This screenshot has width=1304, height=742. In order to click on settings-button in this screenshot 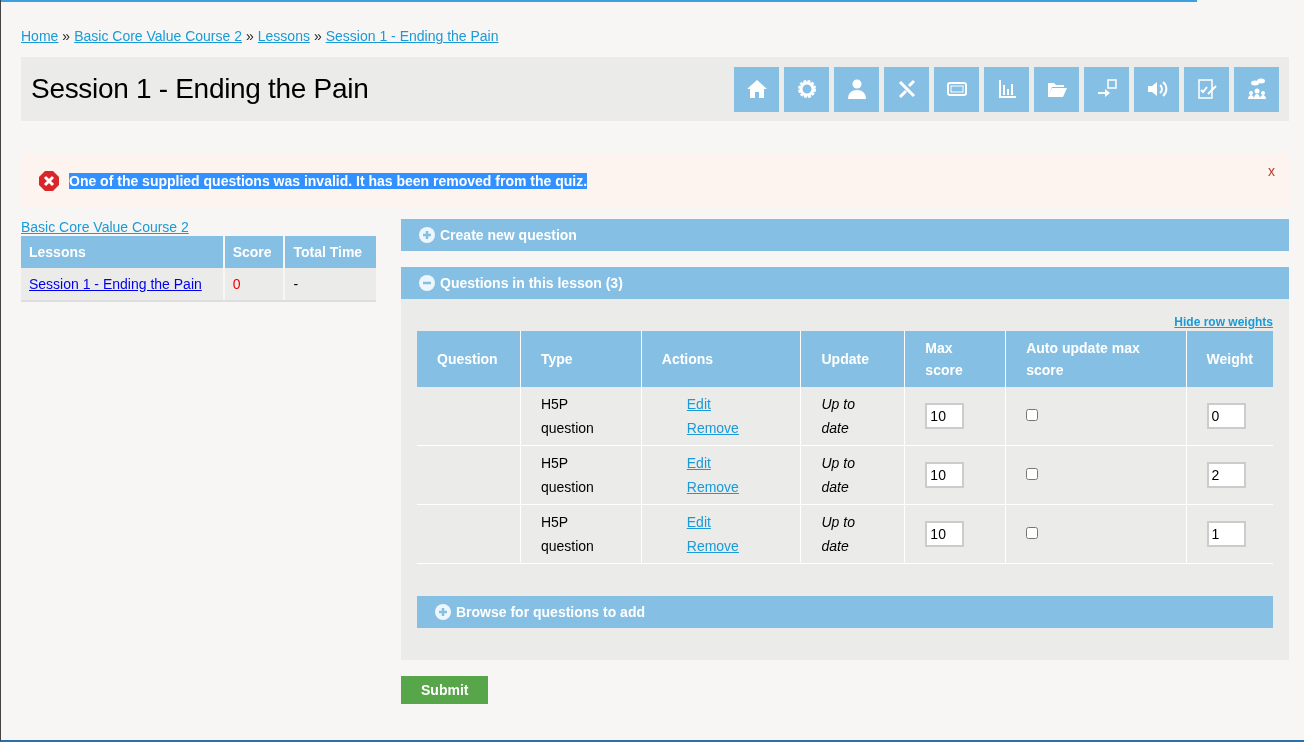, I will do `click(806, 89)`.